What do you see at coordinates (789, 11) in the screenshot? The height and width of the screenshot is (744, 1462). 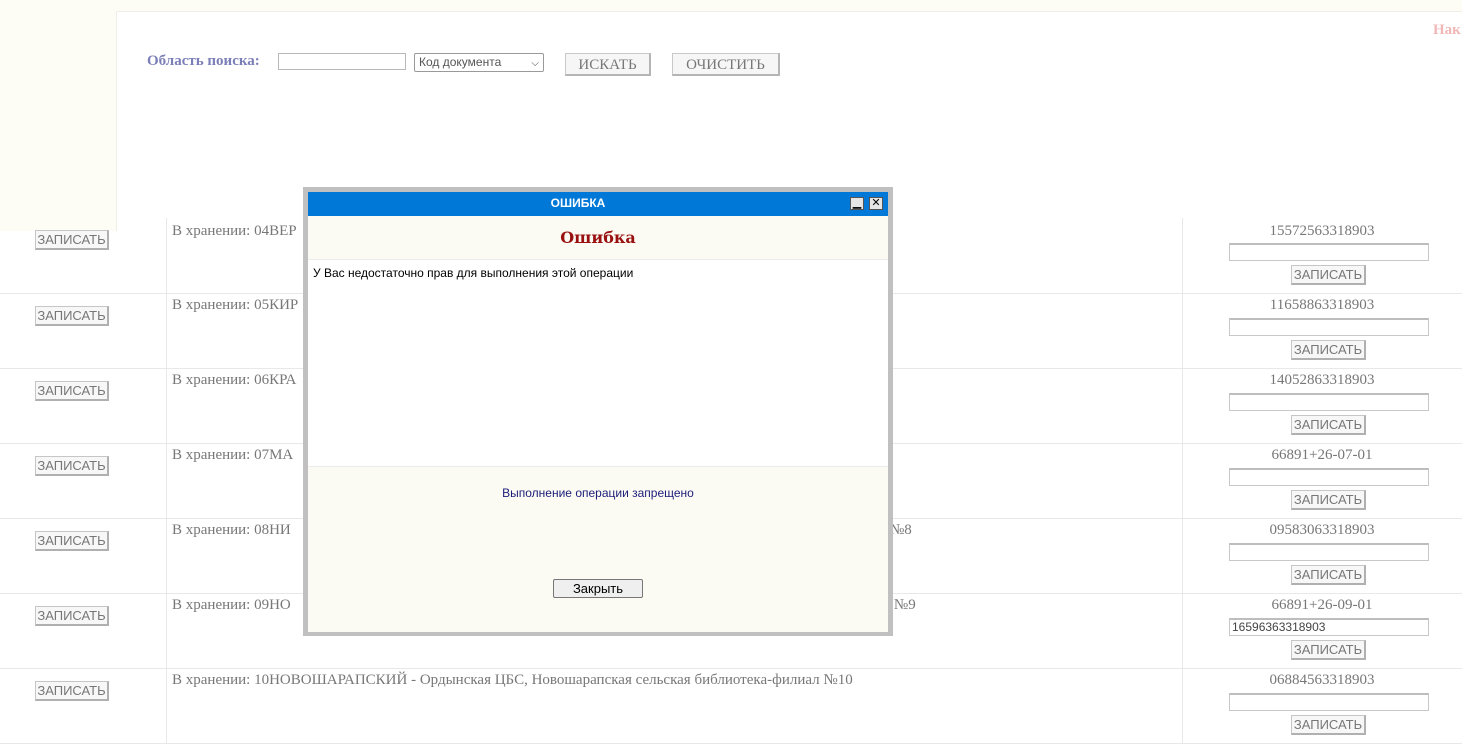 I see `panel-divider-top` at bounding box center [789, 11].